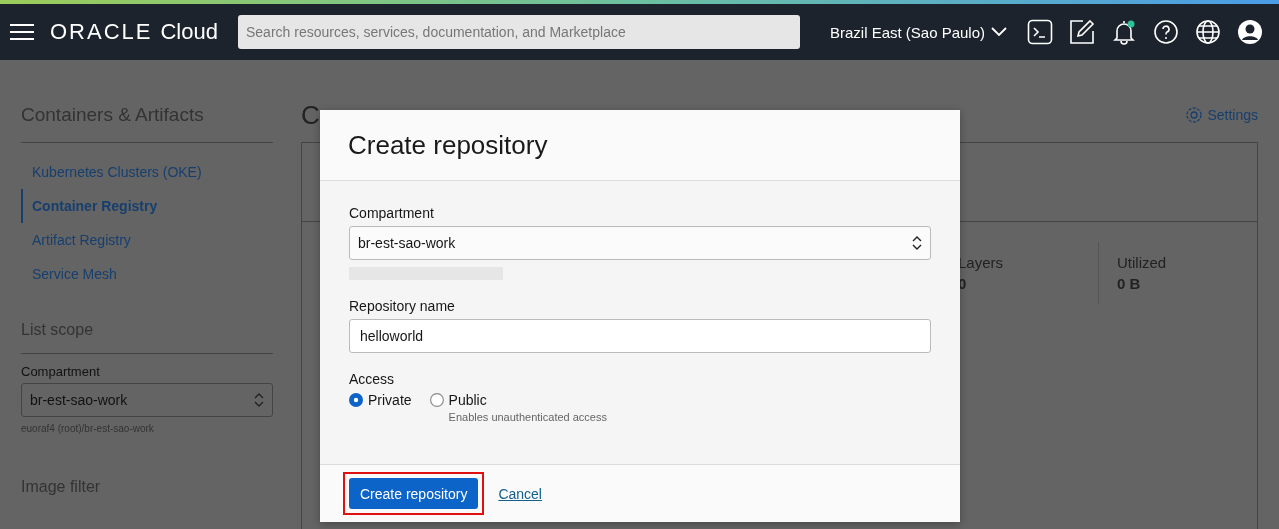  What do you see at coordinates (640, 243) in the screenshot?
I see `compartment-select: br-est-sao-work` at bounding box center [640, 243].